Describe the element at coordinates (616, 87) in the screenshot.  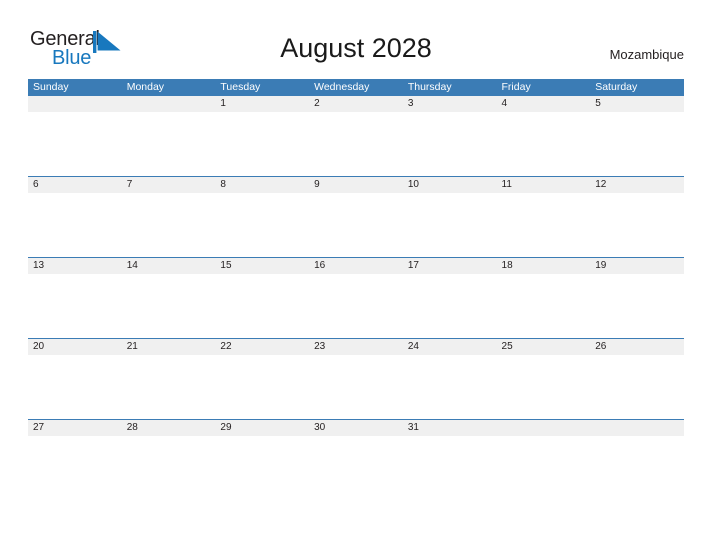
I see `weekday-saturday: Saturday` at that location.